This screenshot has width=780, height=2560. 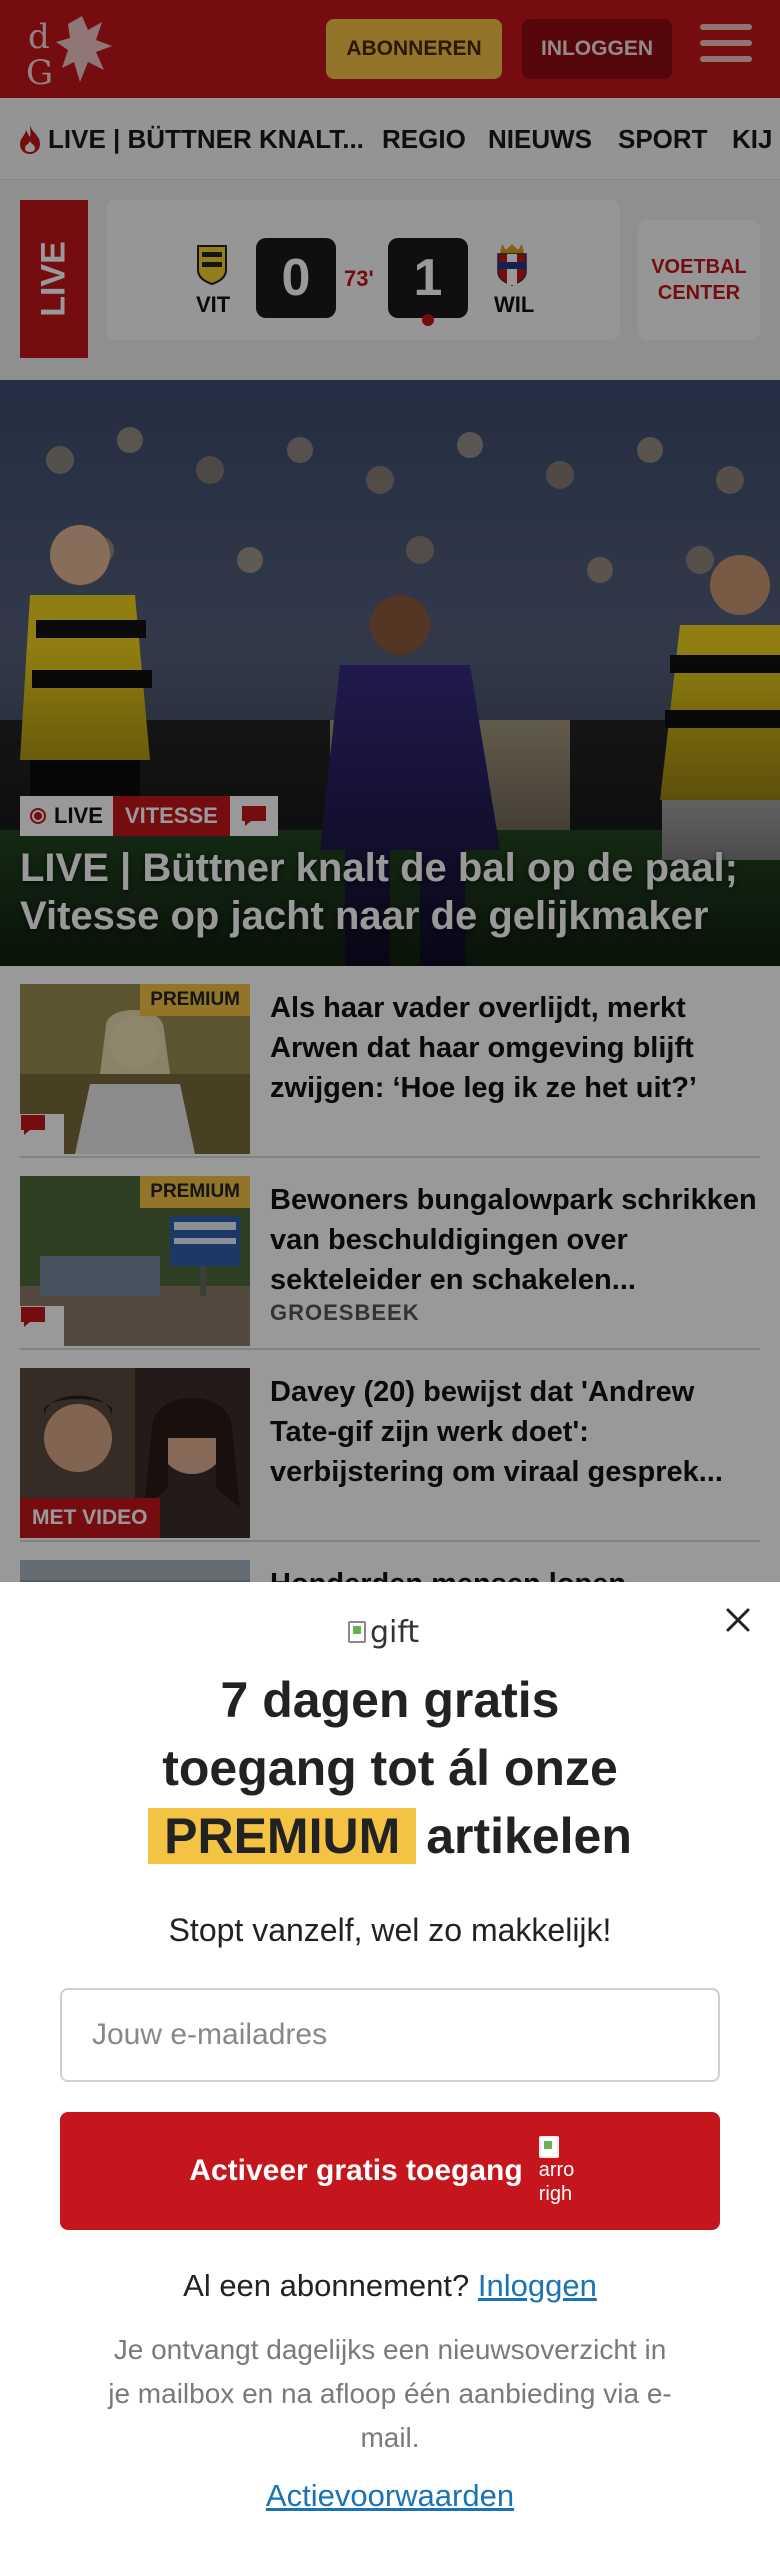 What do you see at coordinates (357, 1632) in the screenshot?
I see `broken-image-icon` at bounding box center [357, 1632].